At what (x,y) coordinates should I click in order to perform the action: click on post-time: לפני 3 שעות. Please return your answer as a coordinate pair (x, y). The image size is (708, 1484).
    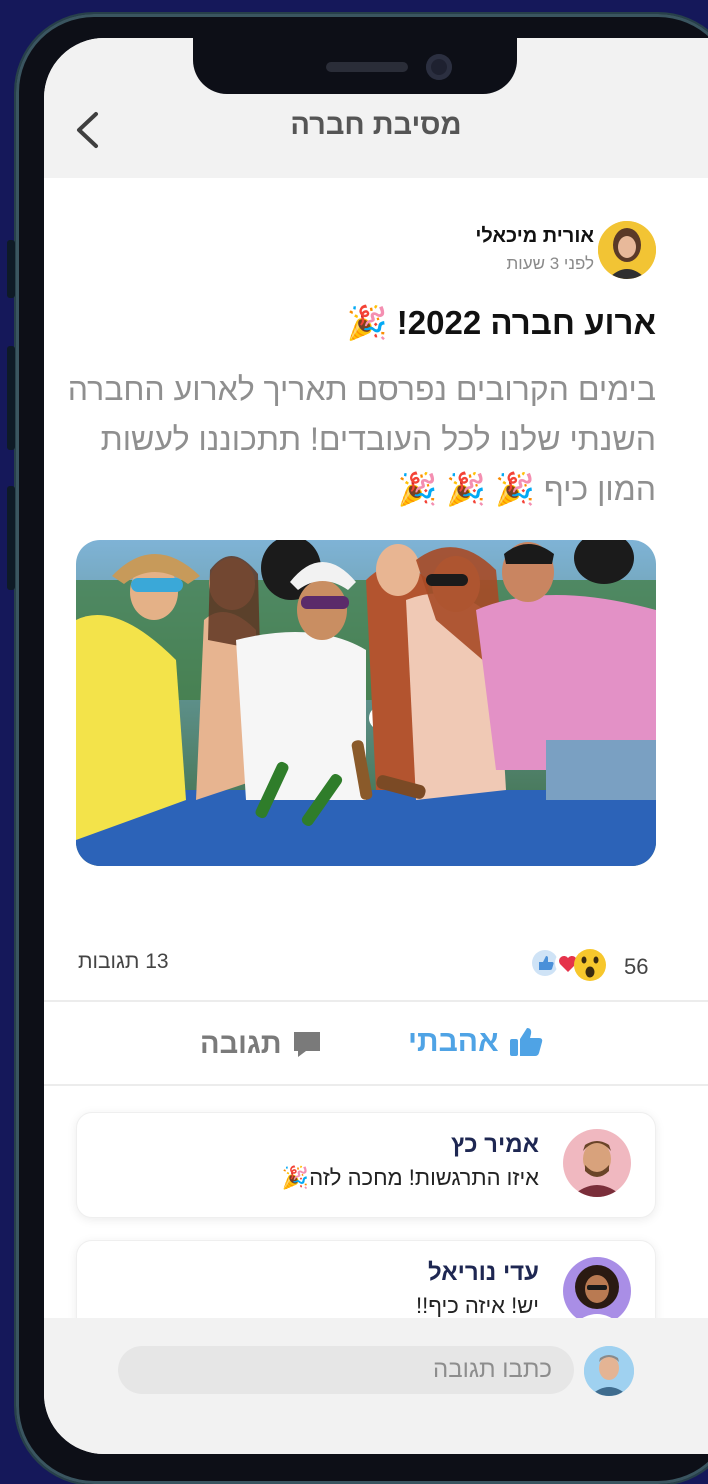
    Looking at the image, I should click on (550, 263).